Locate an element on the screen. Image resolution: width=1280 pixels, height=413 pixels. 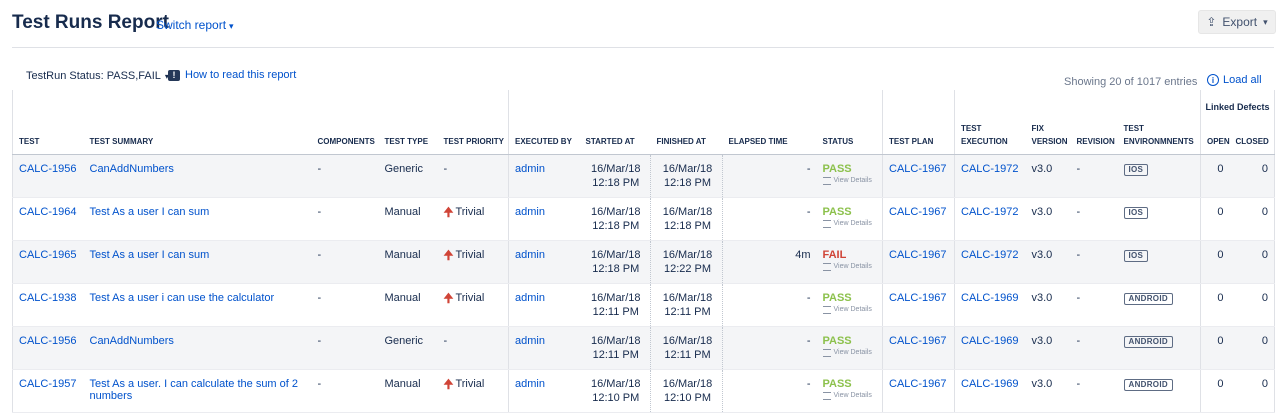
export-label: Export is located at coordinates (1240, 22).